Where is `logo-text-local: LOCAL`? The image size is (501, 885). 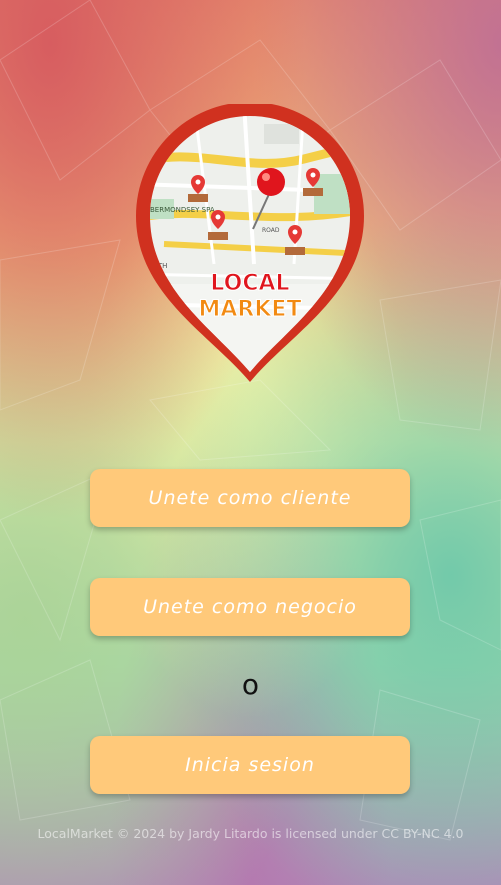 logo-text-local: LOCAL is located at coordinates (249, 283).